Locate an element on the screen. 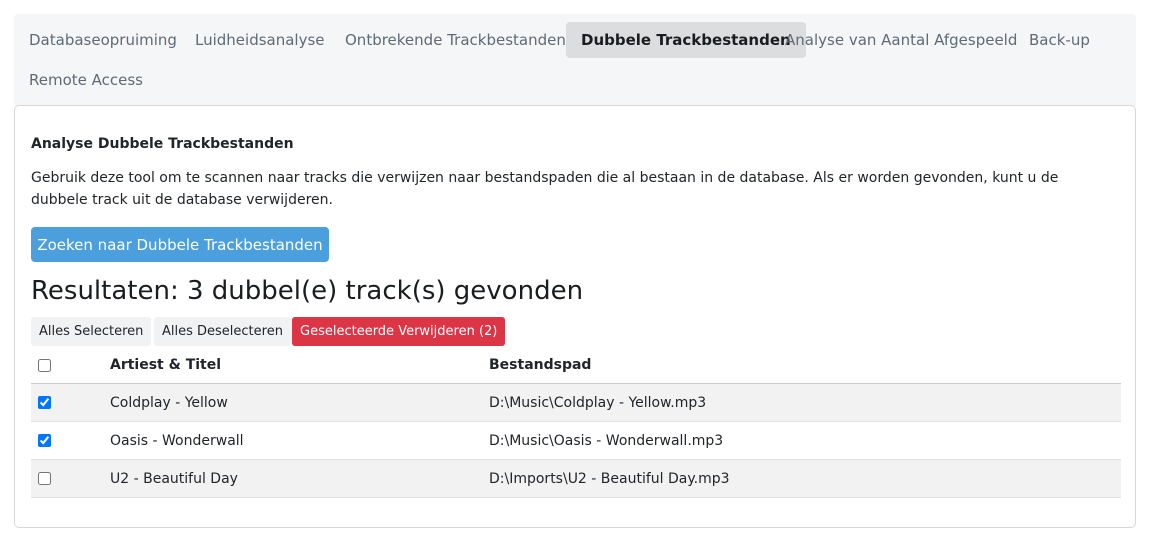 Image resolution: width=1150 pixels, height=543 pixels. table-header-row: Artiest & Titel Bestandspad is located at coordinates (576, 365).